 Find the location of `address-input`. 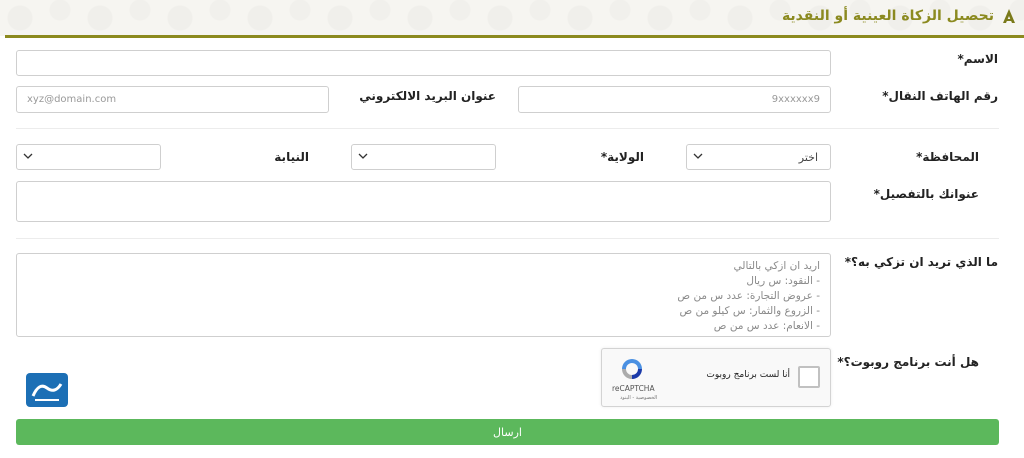

address-input is located at coordinates (423, 201).